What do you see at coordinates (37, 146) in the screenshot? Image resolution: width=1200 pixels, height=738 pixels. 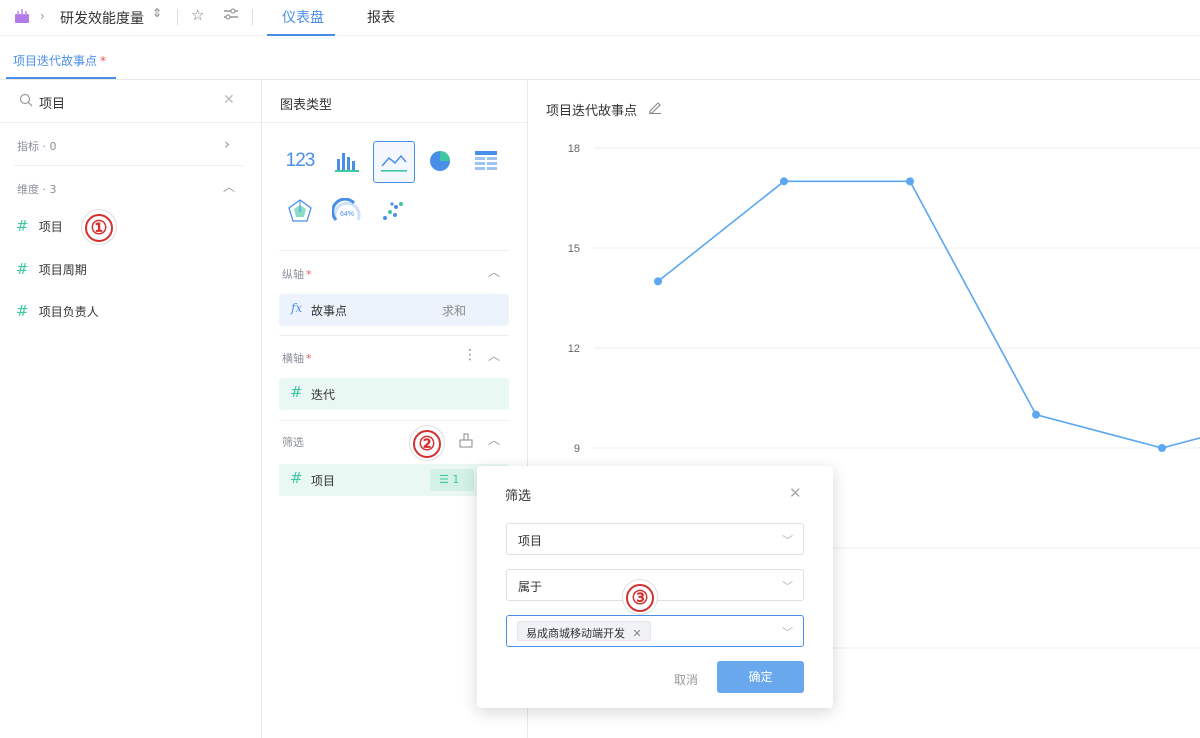 I see `metrics-section-label: 指标 · 0` at bounding box center [37, 146].